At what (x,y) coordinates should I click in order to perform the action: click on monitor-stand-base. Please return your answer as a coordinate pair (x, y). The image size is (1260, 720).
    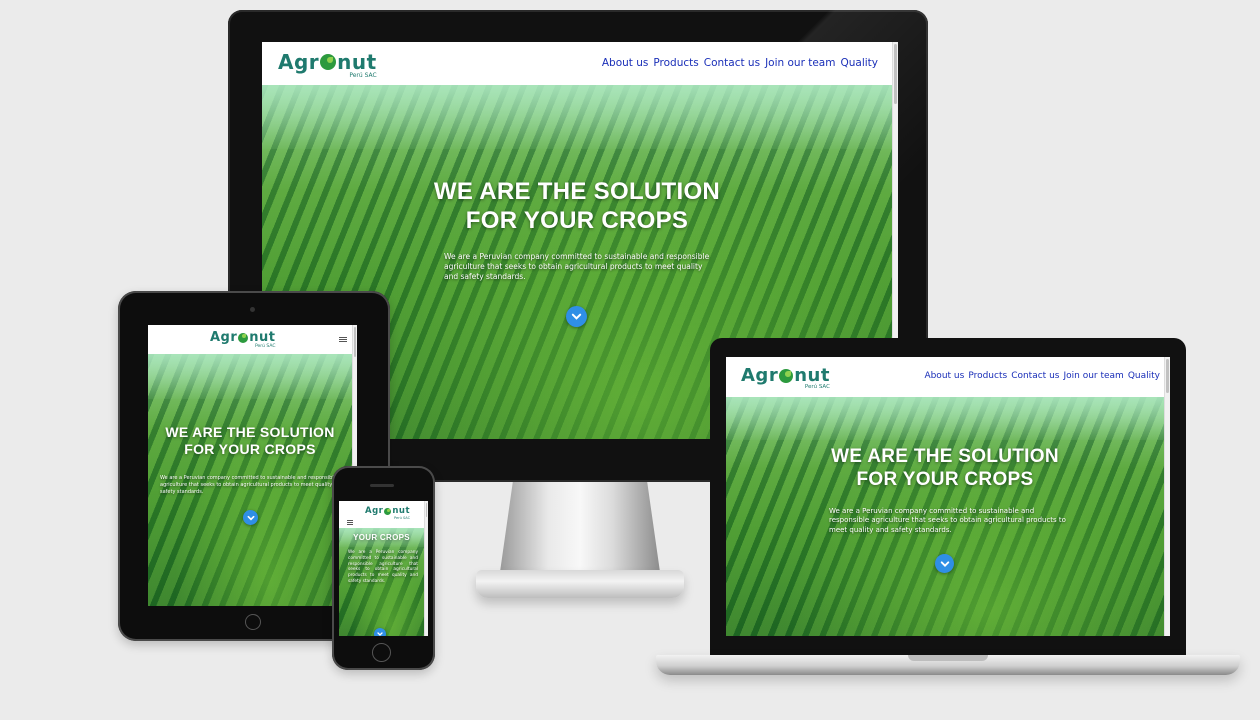
    Looking at the image, I should click on (580, 584).